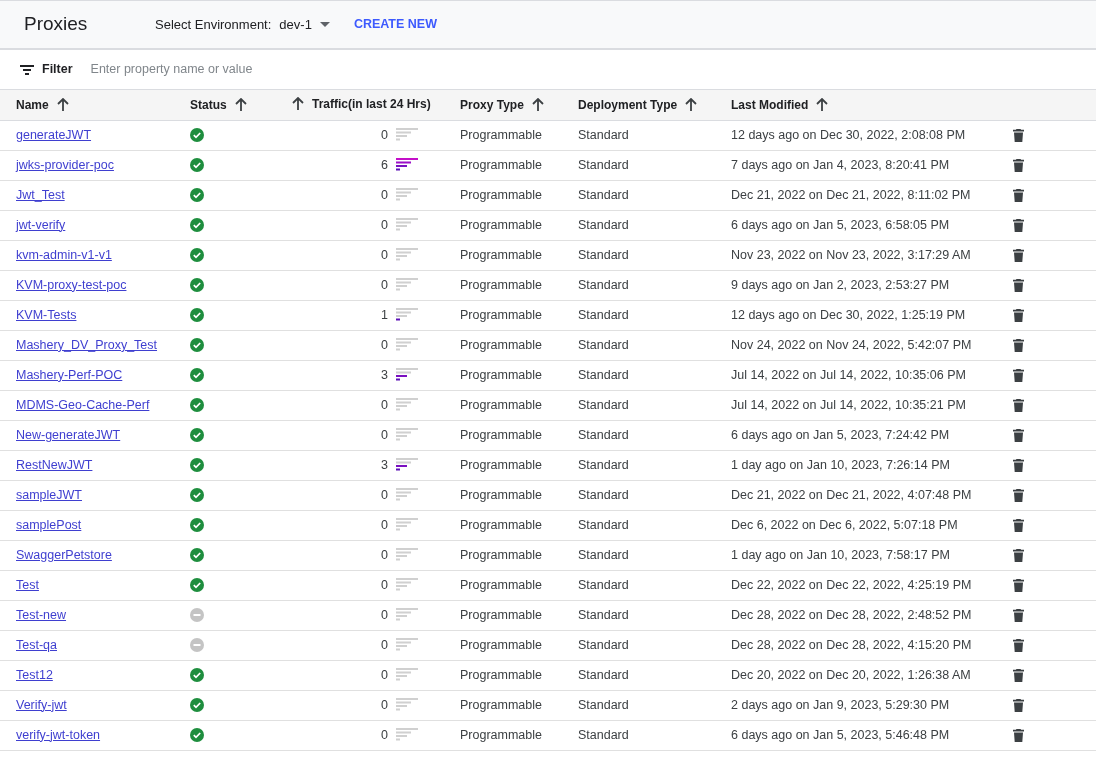  Describe the element at coordinates (58, 734) in the screenshot. I see `proxy-name-link: verify-jwt-token` at that location.